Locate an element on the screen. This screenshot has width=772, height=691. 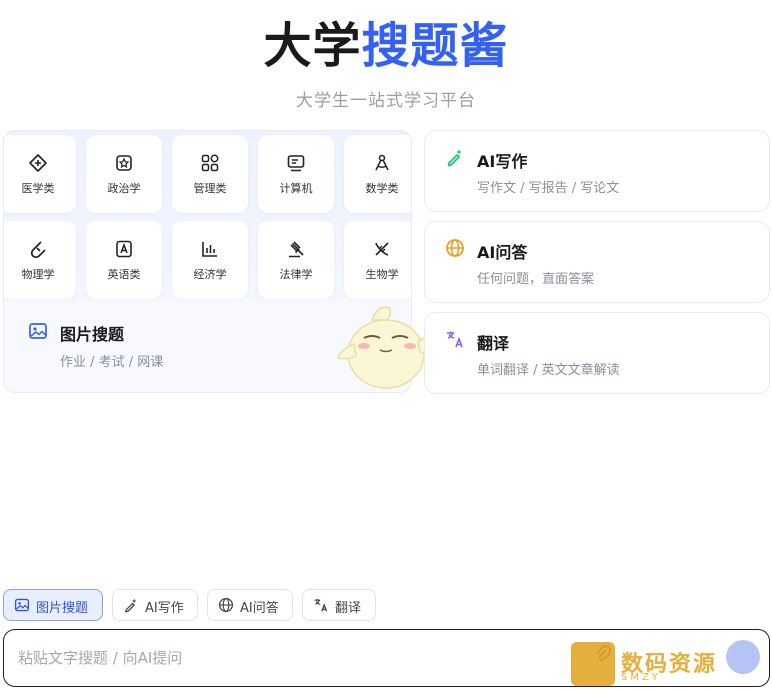
subject-law: 法律学 is located at coordinates (296, 260).